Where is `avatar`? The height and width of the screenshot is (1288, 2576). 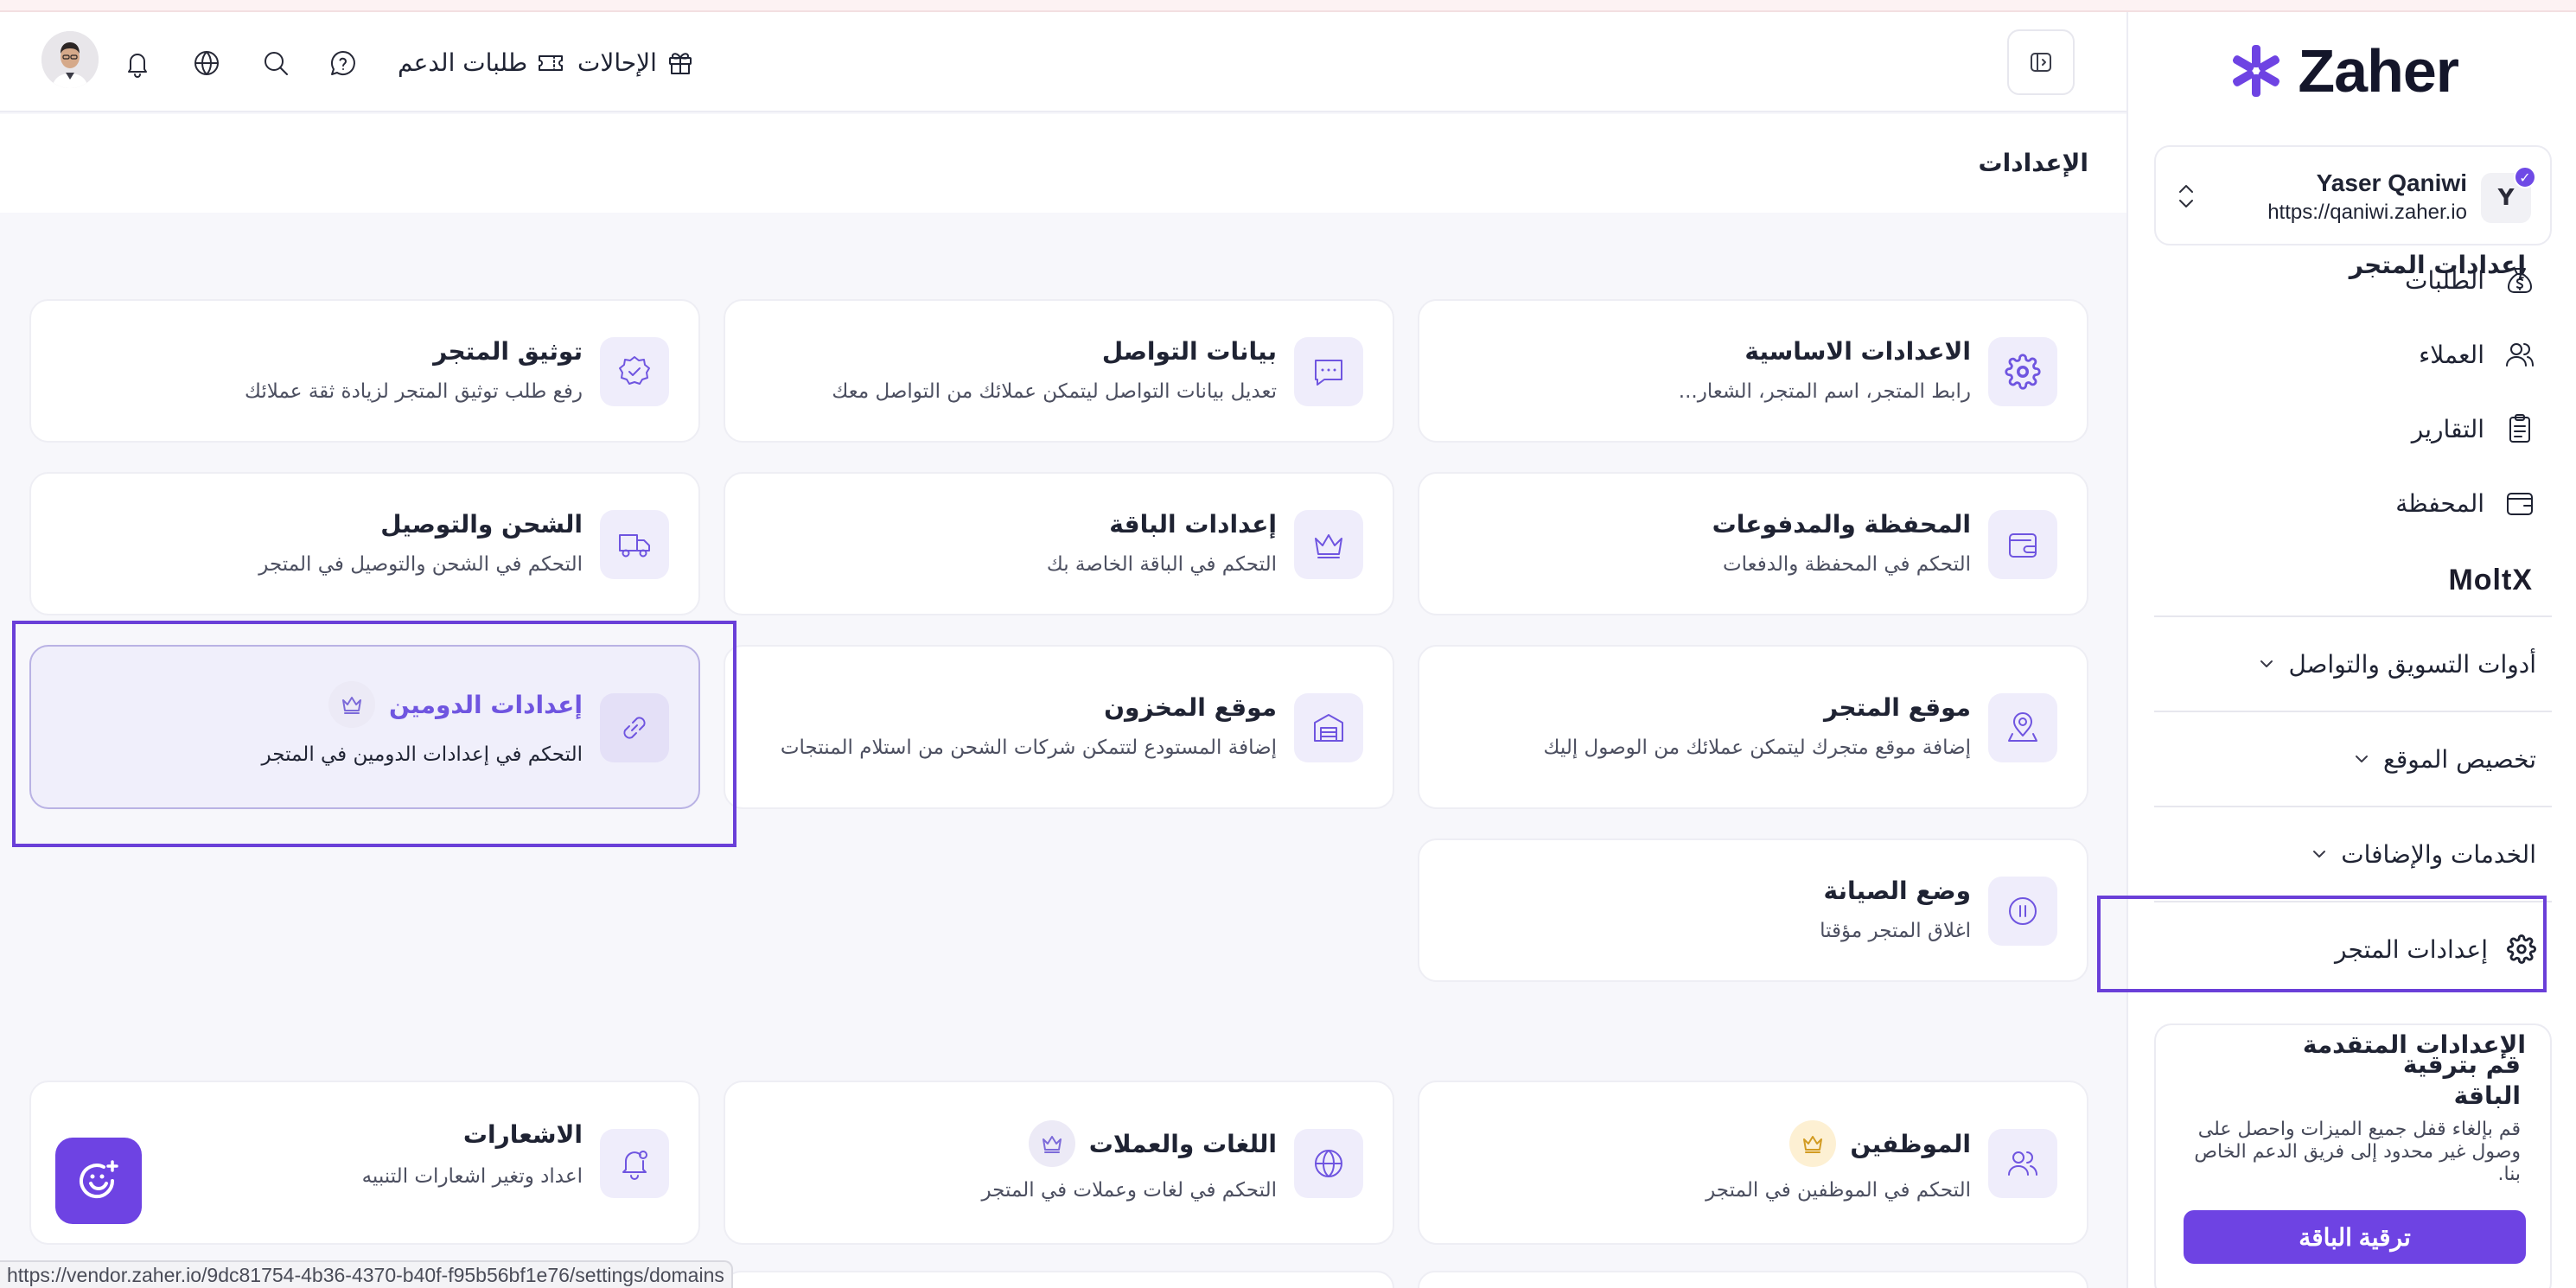 avatar is located at coordinates (70, 59).